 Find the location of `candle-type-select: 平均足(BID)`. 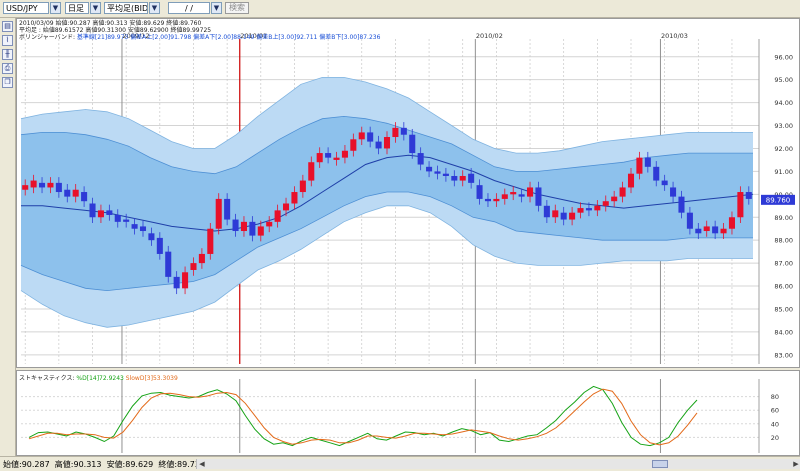

candle-type-select: 平均足(BID) is located at coordinates (126, 8).